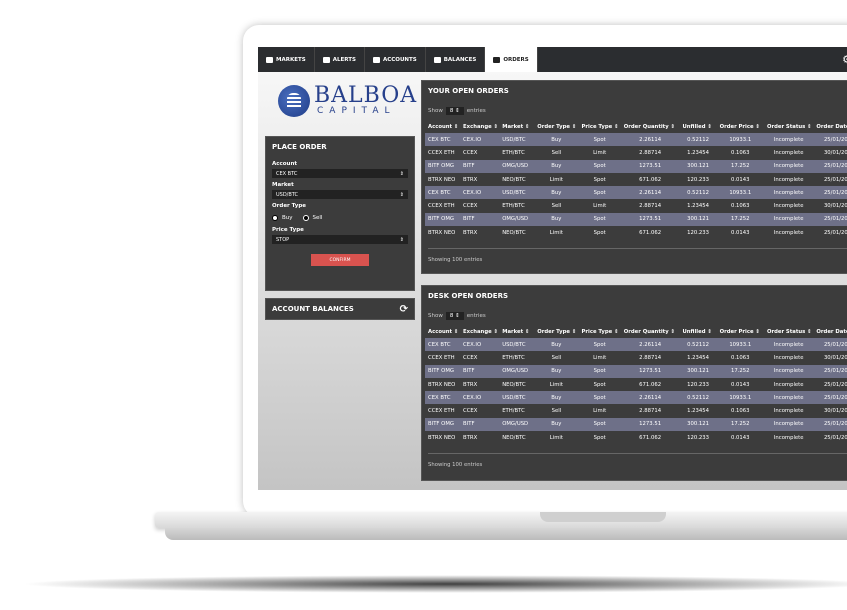 This screenshot has height=610, width=847. I want to click on market-select: USD/BTC ⇕, so click(340, 194).